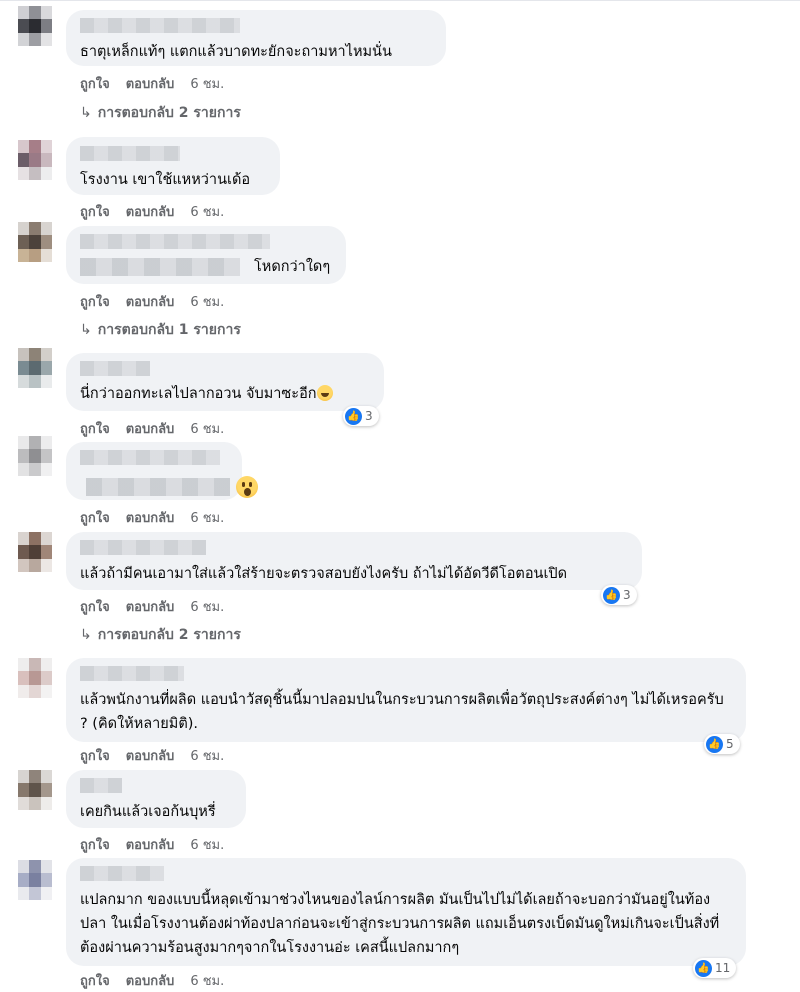  What do you see at coordinates (165, 180) in the screenshot?
I see `comment-text: โรงงาน เขาใช้แหหว่านเด้อ` at bounding box center [165, 180].